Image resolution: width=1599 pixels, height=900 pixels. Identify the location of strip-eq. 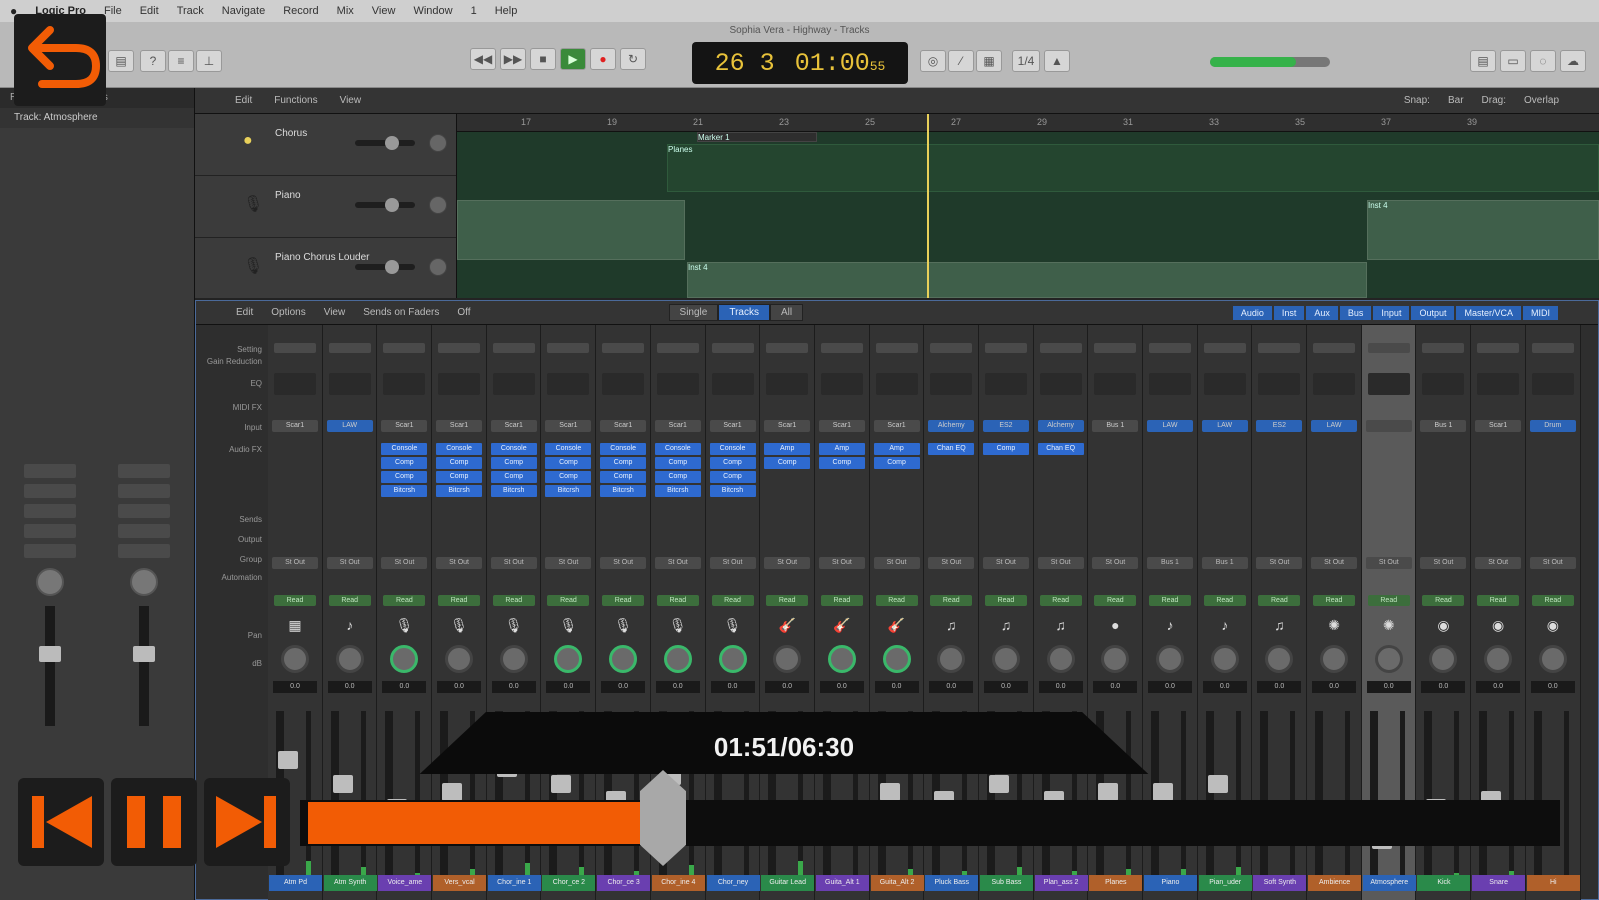
(50, 491).